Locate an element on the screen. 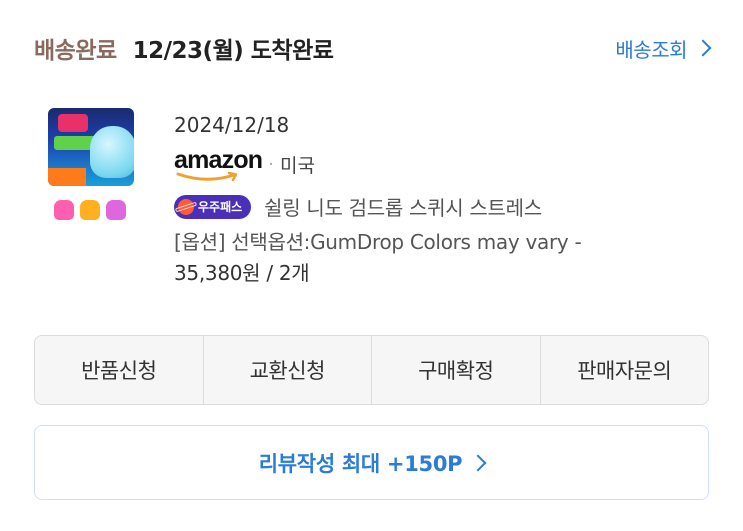 This screenshot has width=743, height=531. product-name: 쉴링 니도 검드롭 스퀴시 스트레스 is located at coordinates (403, 208).